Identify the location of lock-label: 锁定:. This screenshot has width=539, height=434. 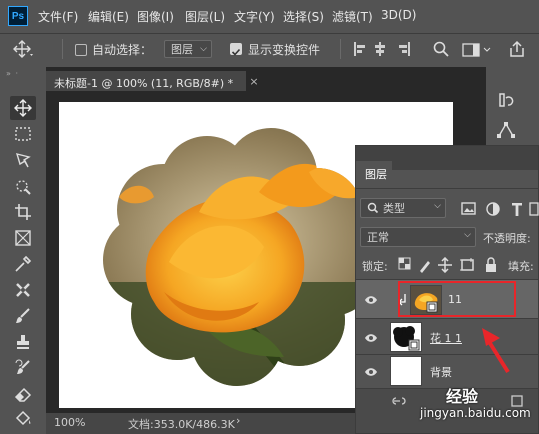
(375, 266).